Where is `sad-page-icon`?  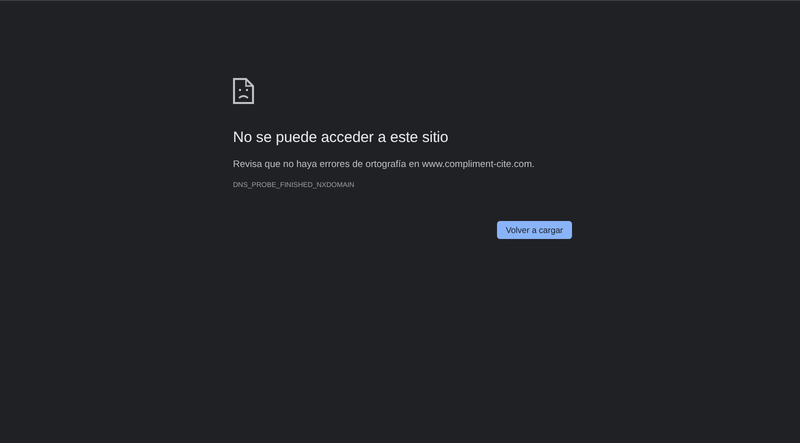
sad-page-icon is located at coordinates (243, 91).